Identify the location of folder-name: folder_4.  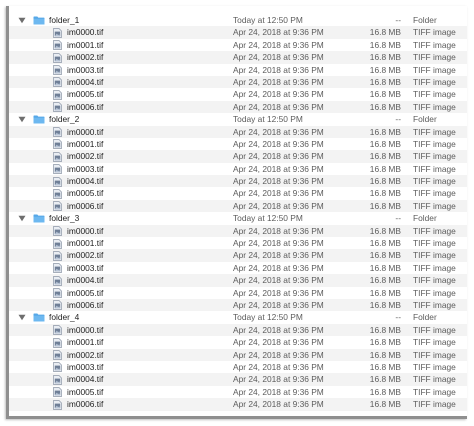
(64, 317).